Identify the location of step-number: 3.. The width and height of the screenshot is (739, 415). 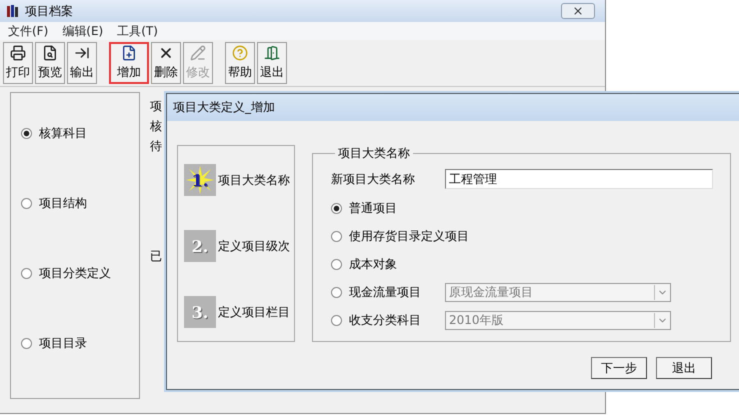
(200, 312).